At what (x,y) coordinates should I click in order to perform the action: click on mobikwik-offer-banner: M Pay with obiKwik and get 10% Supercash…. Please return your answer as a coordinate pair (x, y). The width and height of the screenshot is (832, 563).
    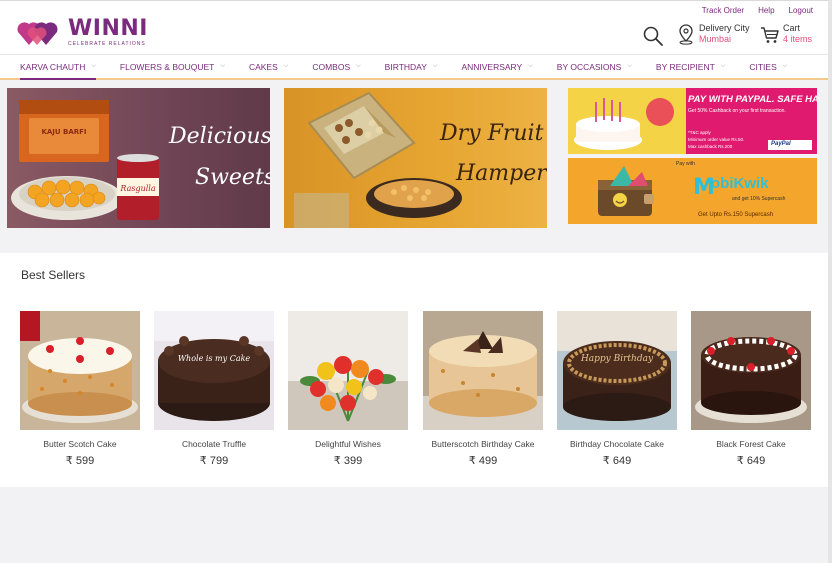
    Looking at the image, I should click on (692, 191).